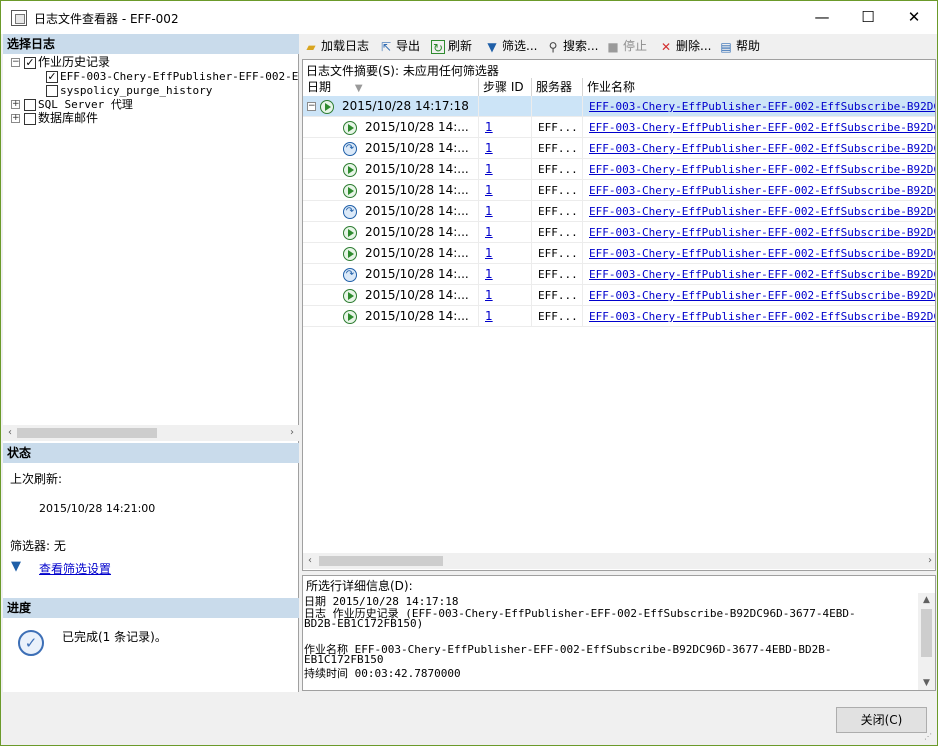  I want to click on resize-grip-icon: ⋰, so click(929, 737).